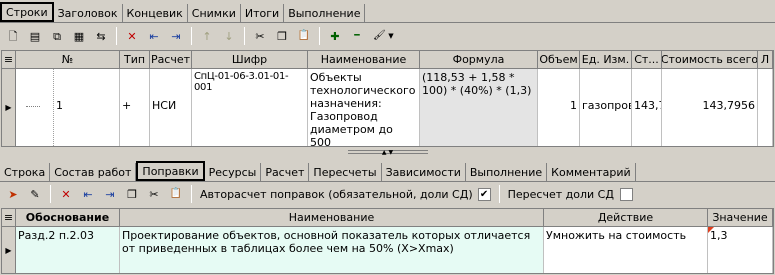 The image size is (775, 275). I want to click on copy-button: ❐, so click(282, 36).